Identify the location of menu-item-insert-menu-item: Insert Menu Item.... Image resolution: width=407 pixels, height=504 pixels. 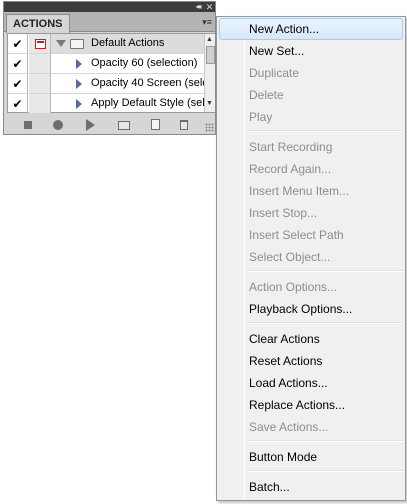
(311, 191).